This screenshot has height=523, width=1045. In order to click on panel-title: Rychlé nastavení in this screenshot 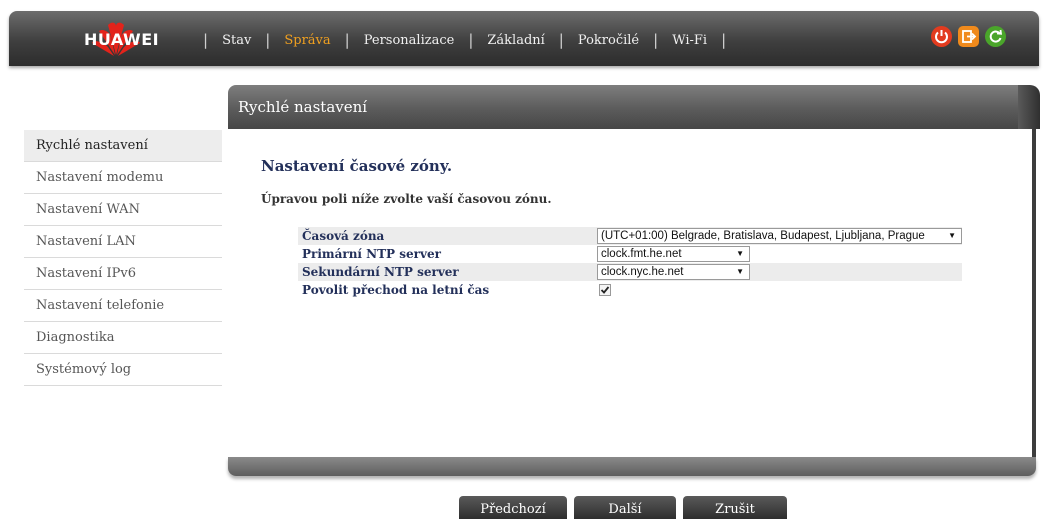, I will do `click(303, 107)`.